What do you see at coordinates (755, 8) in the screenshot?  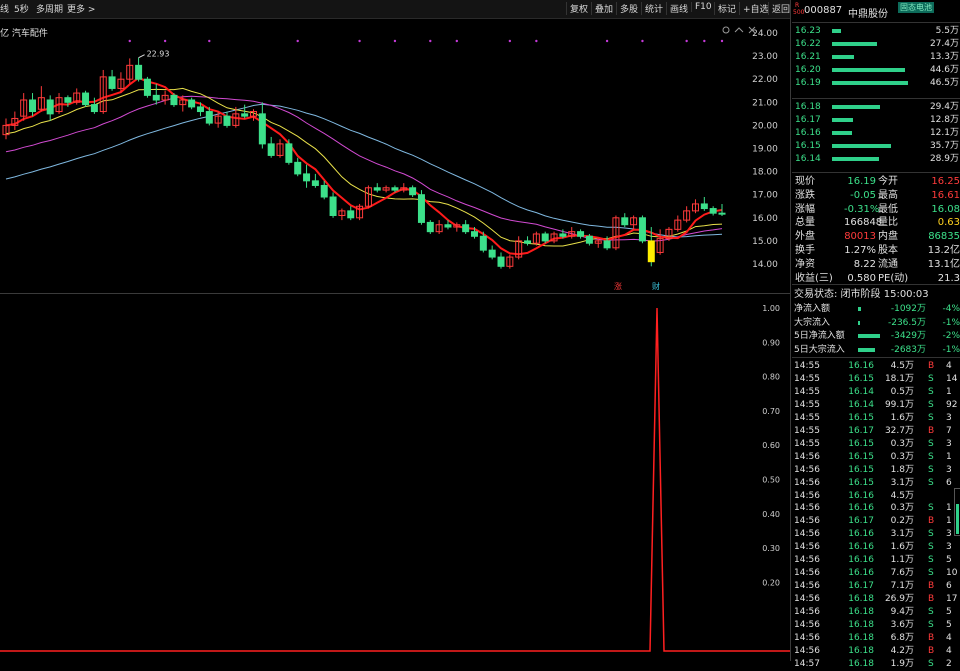 I see `add-watchlist-button: +自选` at bounding box center [755, 8].